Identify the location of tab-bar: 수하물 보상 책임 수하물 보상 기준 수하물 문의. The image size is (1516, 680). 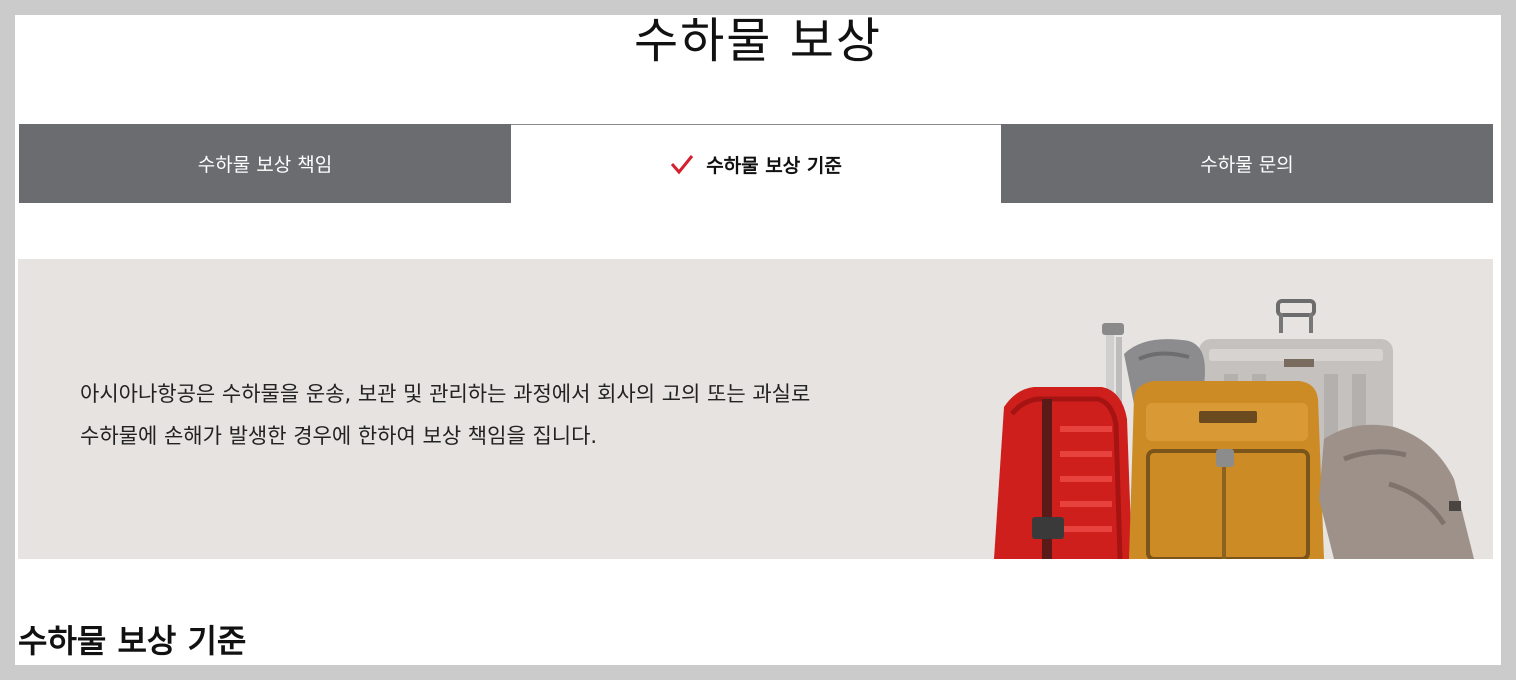
(756, 163).